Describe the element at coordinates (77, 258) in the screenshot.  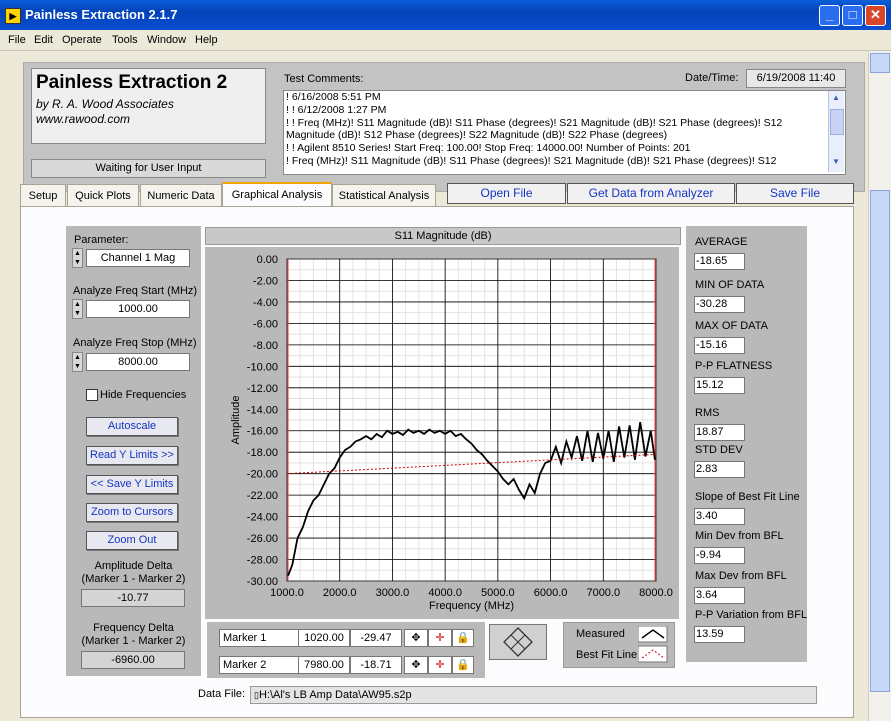
I see `parameter-spinner: ▲ ▼` at that location.